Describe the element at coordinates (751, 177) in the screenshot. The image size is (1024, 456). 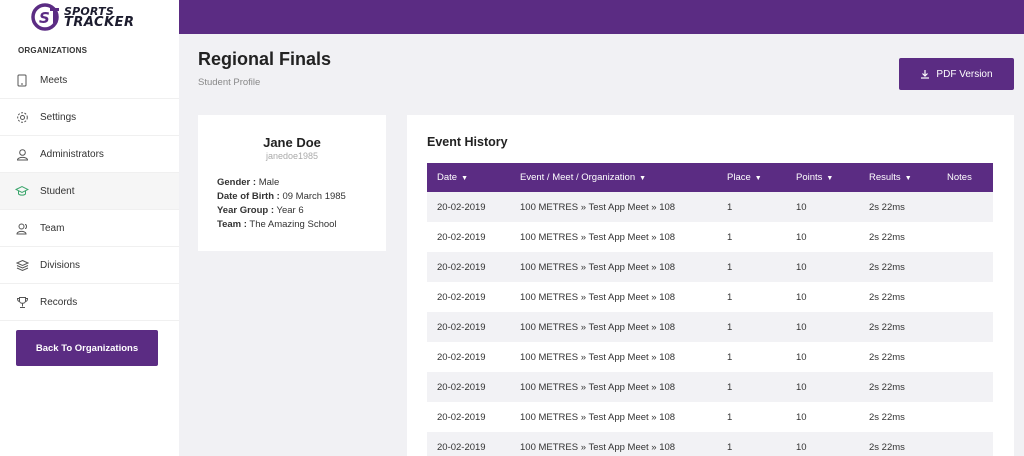
I see `column-header-place: Place ▼` at that location.